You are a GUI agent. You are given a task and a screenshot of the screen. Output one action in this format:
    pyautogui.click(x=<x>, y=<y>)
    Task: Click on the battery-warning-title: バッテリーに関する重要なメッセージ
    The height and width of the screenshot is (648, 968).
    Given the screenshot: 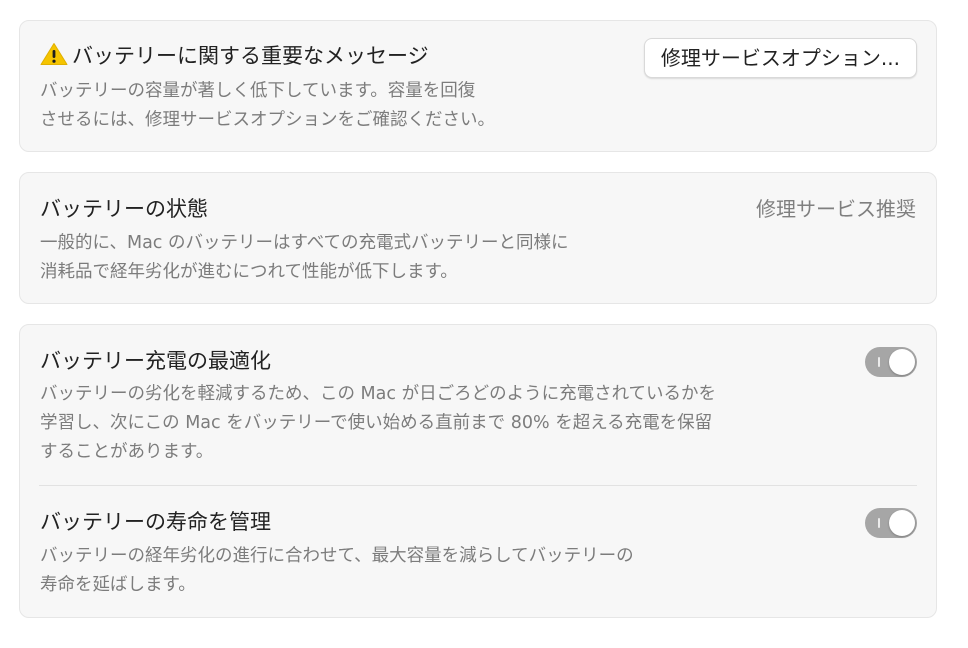 What is the action you would take?
    pyautogui.click(x=234, y=56)
    